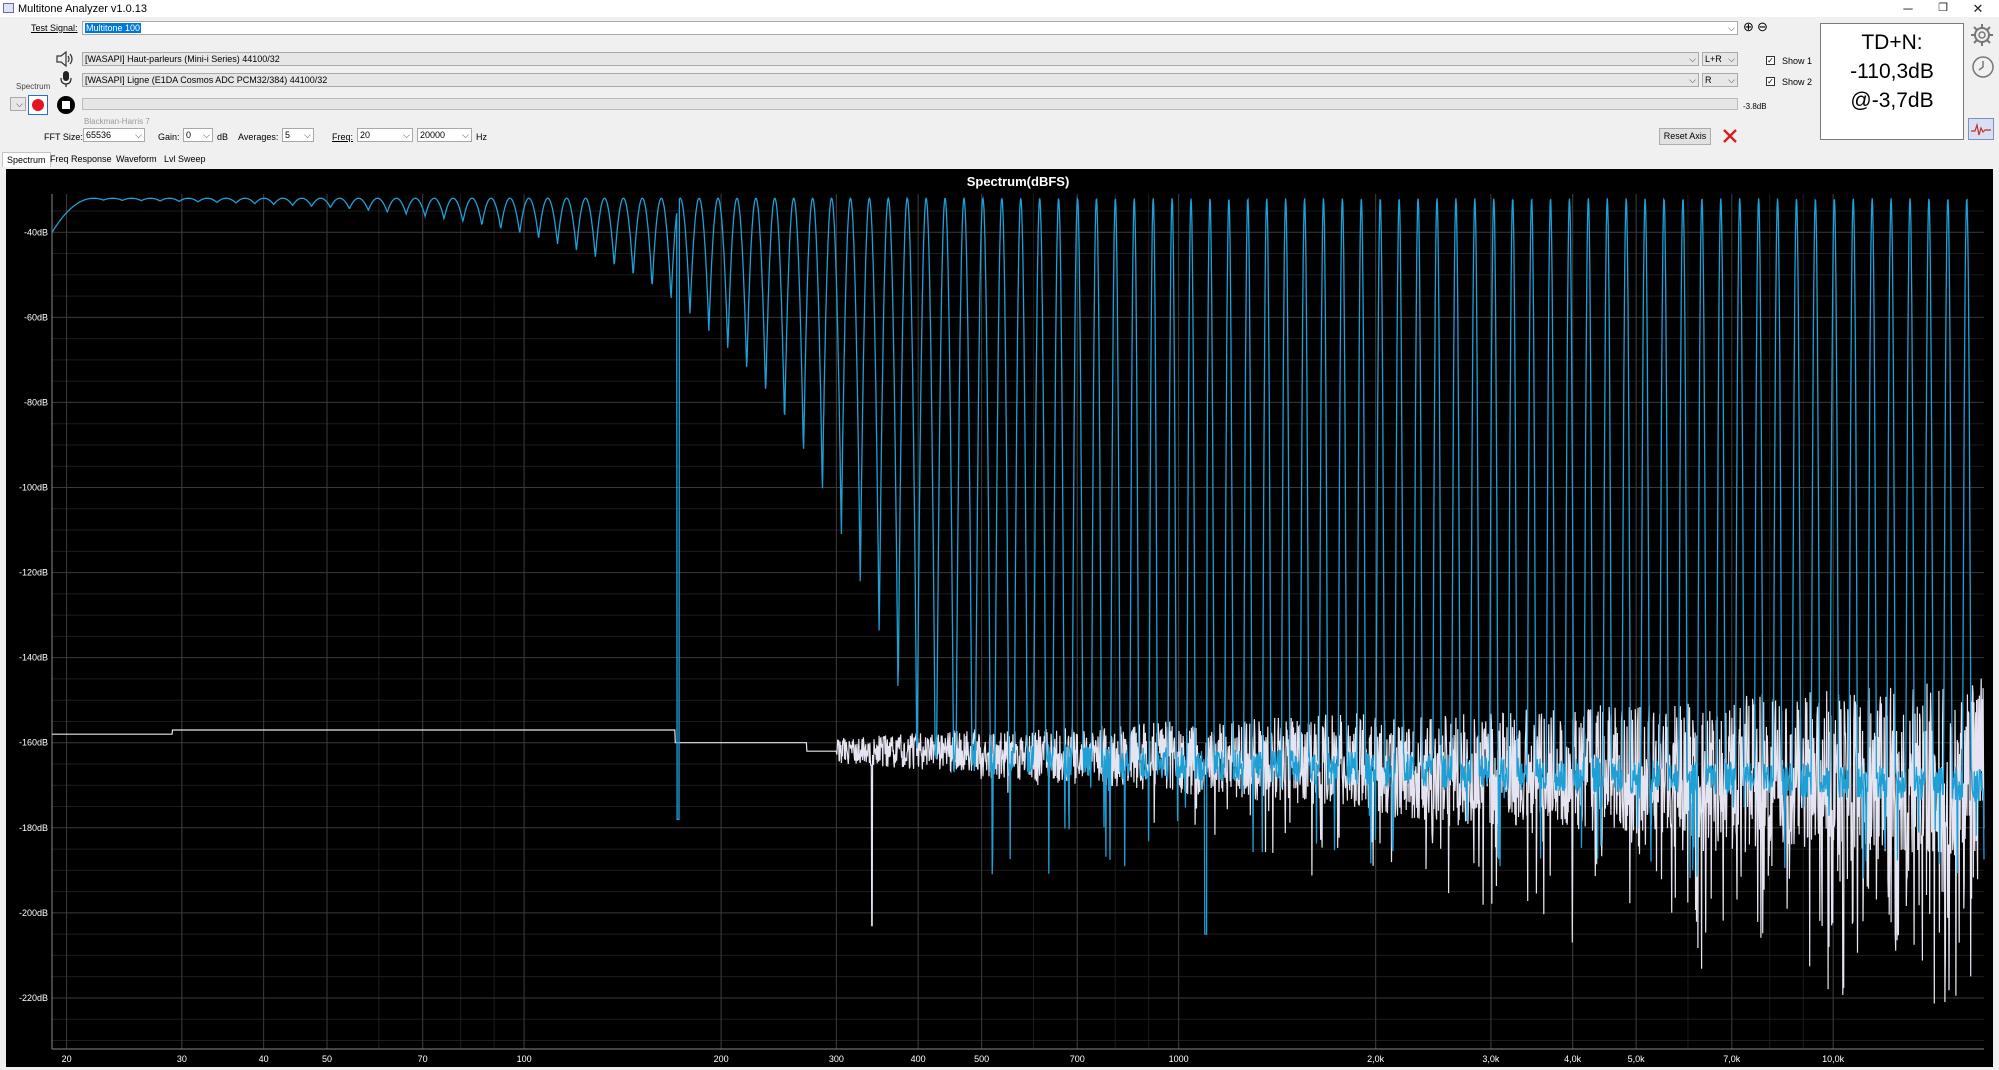  What do you see at coordinates (33, 828) in the screenshot?
I see `y-tick-label: -180dB` at bounding box center [33, 828].